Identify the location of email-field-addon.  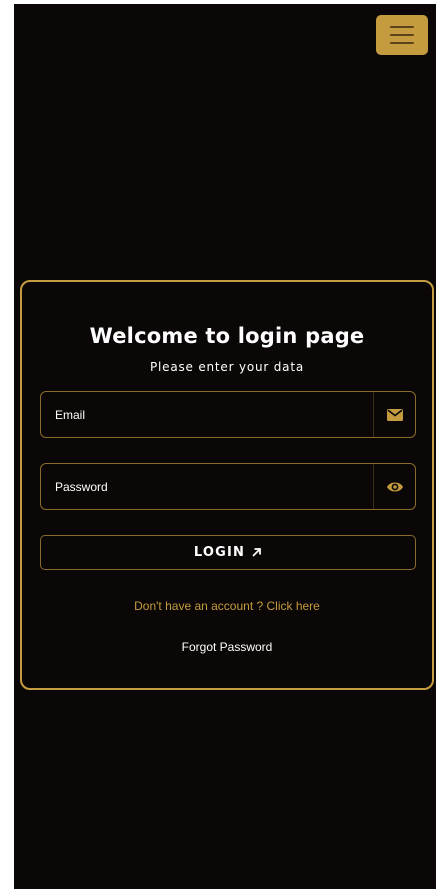
(394, 414).